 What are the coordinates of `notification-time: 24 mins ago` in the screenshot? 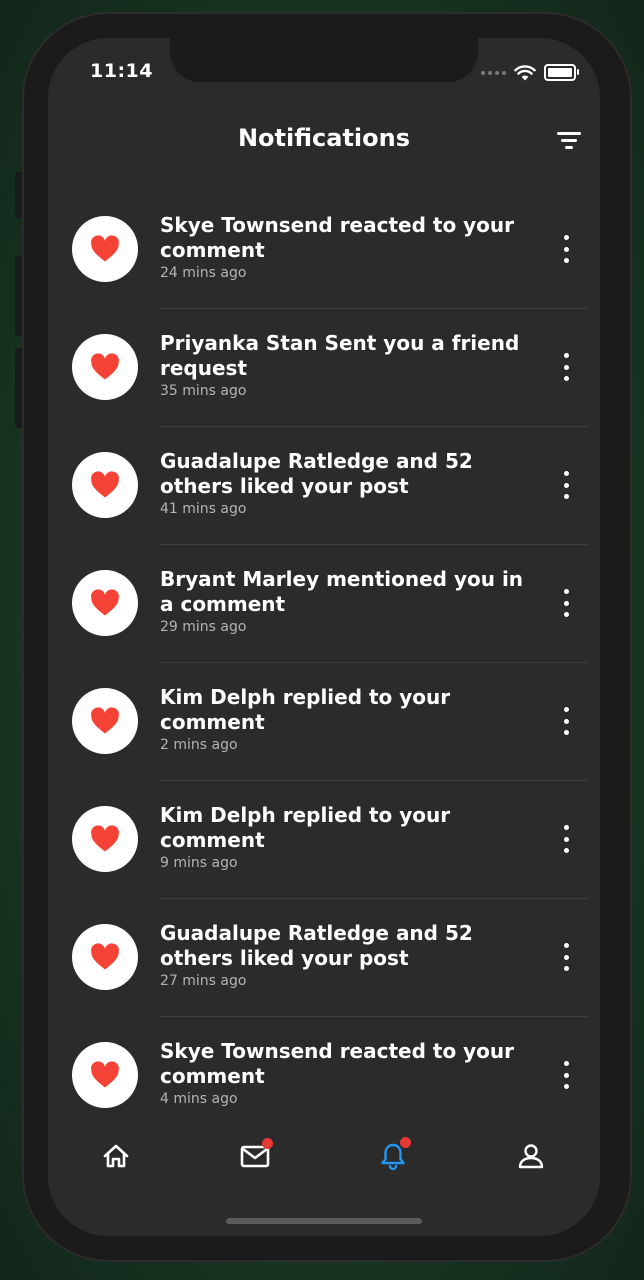 It's located at (203, 273).